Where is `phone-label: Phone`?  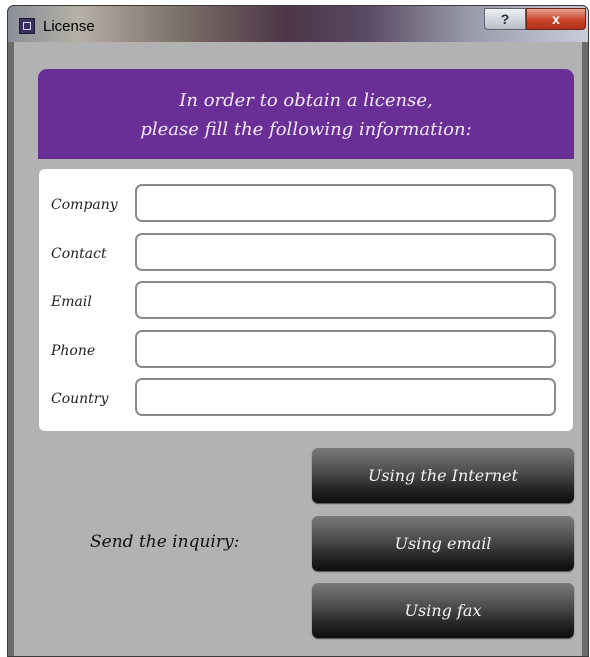 phone-label: Phone is located at coordinates (73, 351).